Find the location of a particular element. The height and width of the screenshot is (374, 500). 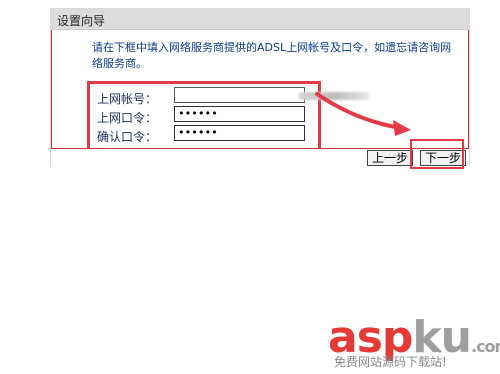

watermark-brand-suffix: .com is located at coordinates (485, 346).